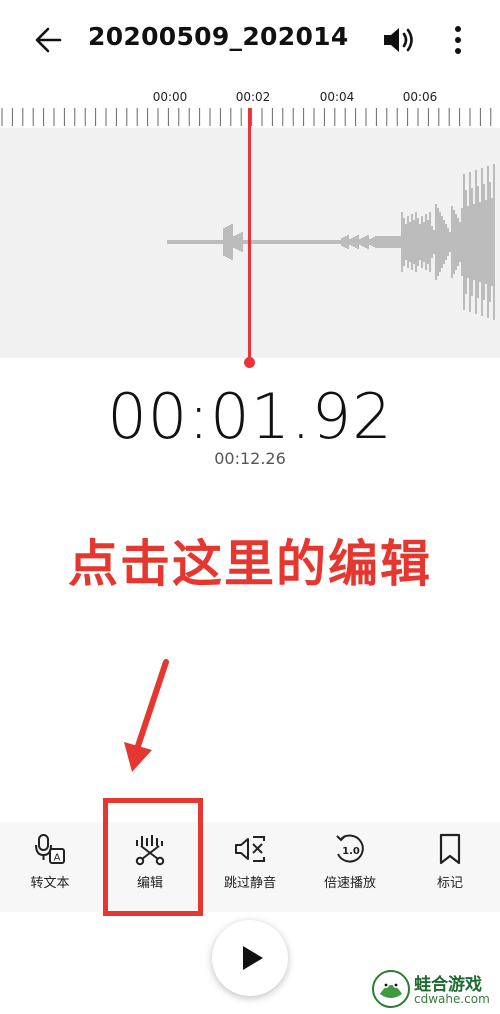 Image resolution: width=500 pixels, height=1014 pixels. I want to click on playback-speed-button: 1.0 倍速播放, so click(350, 867).